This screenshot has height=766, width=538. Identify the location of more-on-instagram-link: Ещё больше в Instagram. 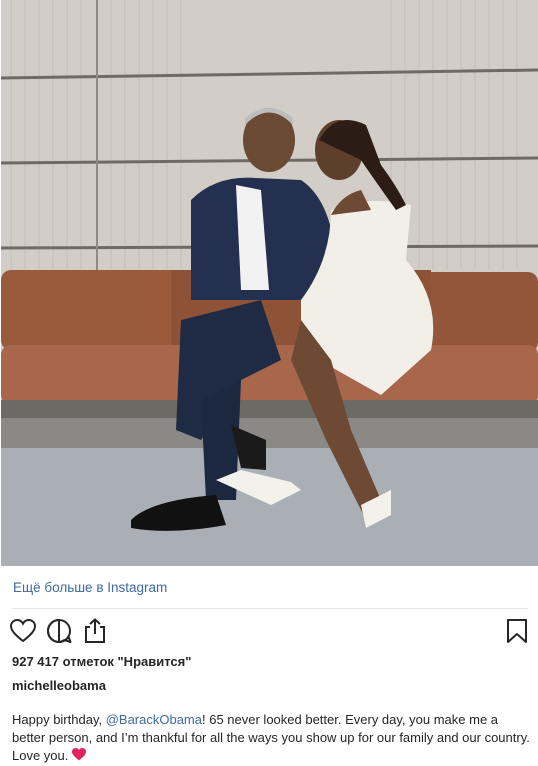
(90, 587).